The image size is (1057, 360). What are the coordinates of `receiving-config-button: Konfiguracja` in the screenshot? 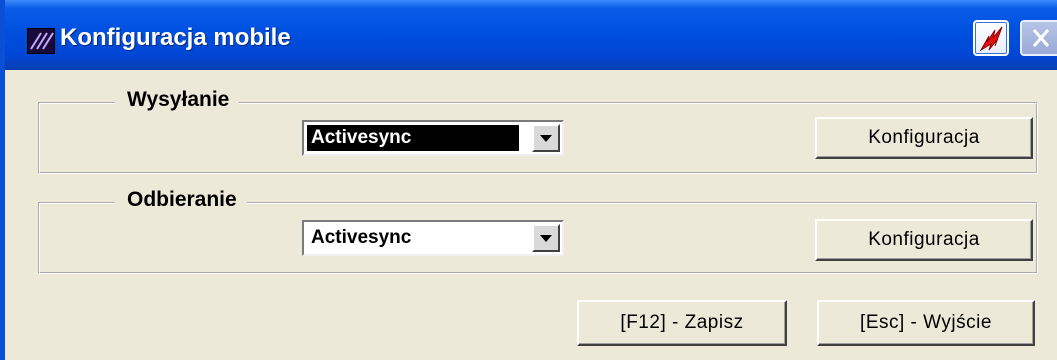 It's located at (924, 240).